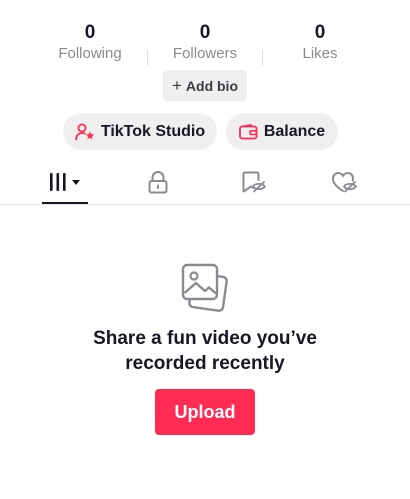  I want to click on lock-icon, so click(158, 184).